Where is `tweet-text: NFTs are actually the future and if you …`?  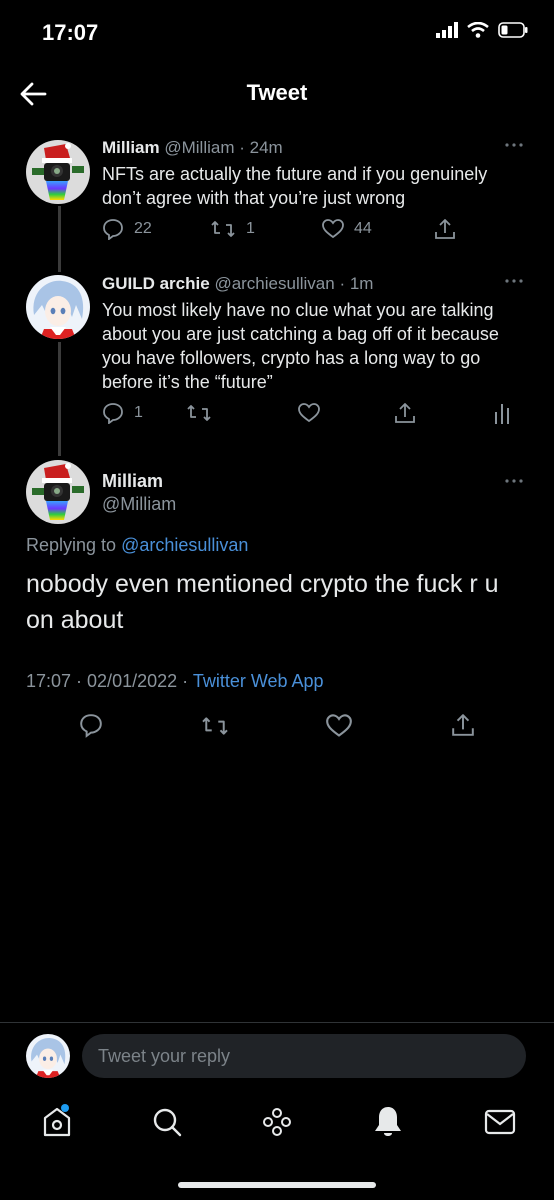
tweet-text: NFTs are actually the future and if you … is located at coordinates (295, 186).